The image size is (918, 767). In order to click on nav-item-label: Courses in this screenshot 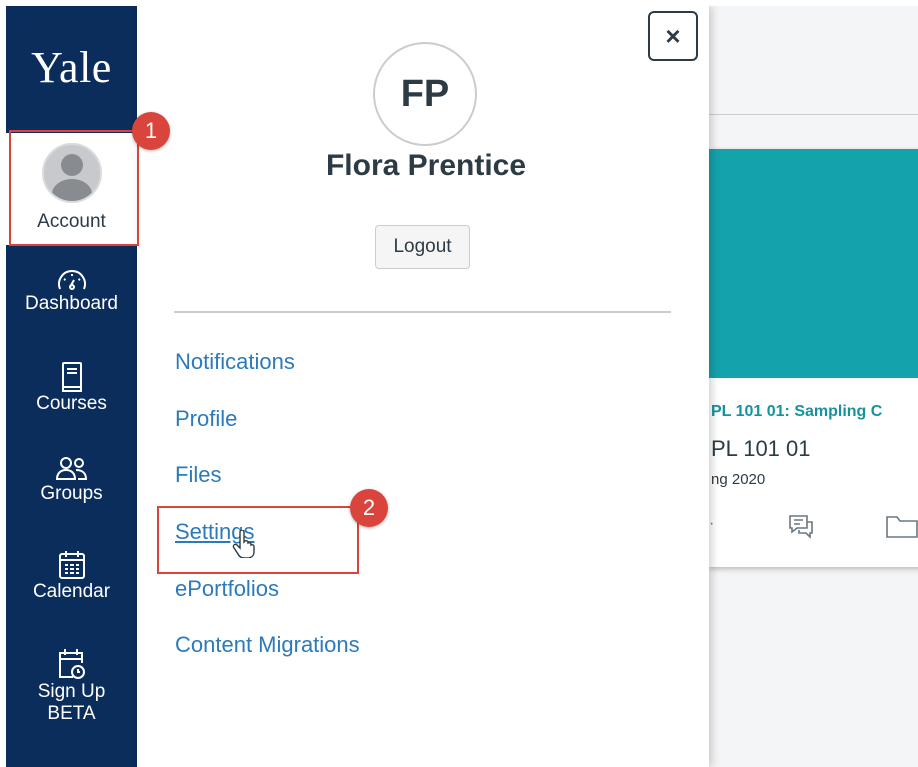, I will do `click(71, 403)`.